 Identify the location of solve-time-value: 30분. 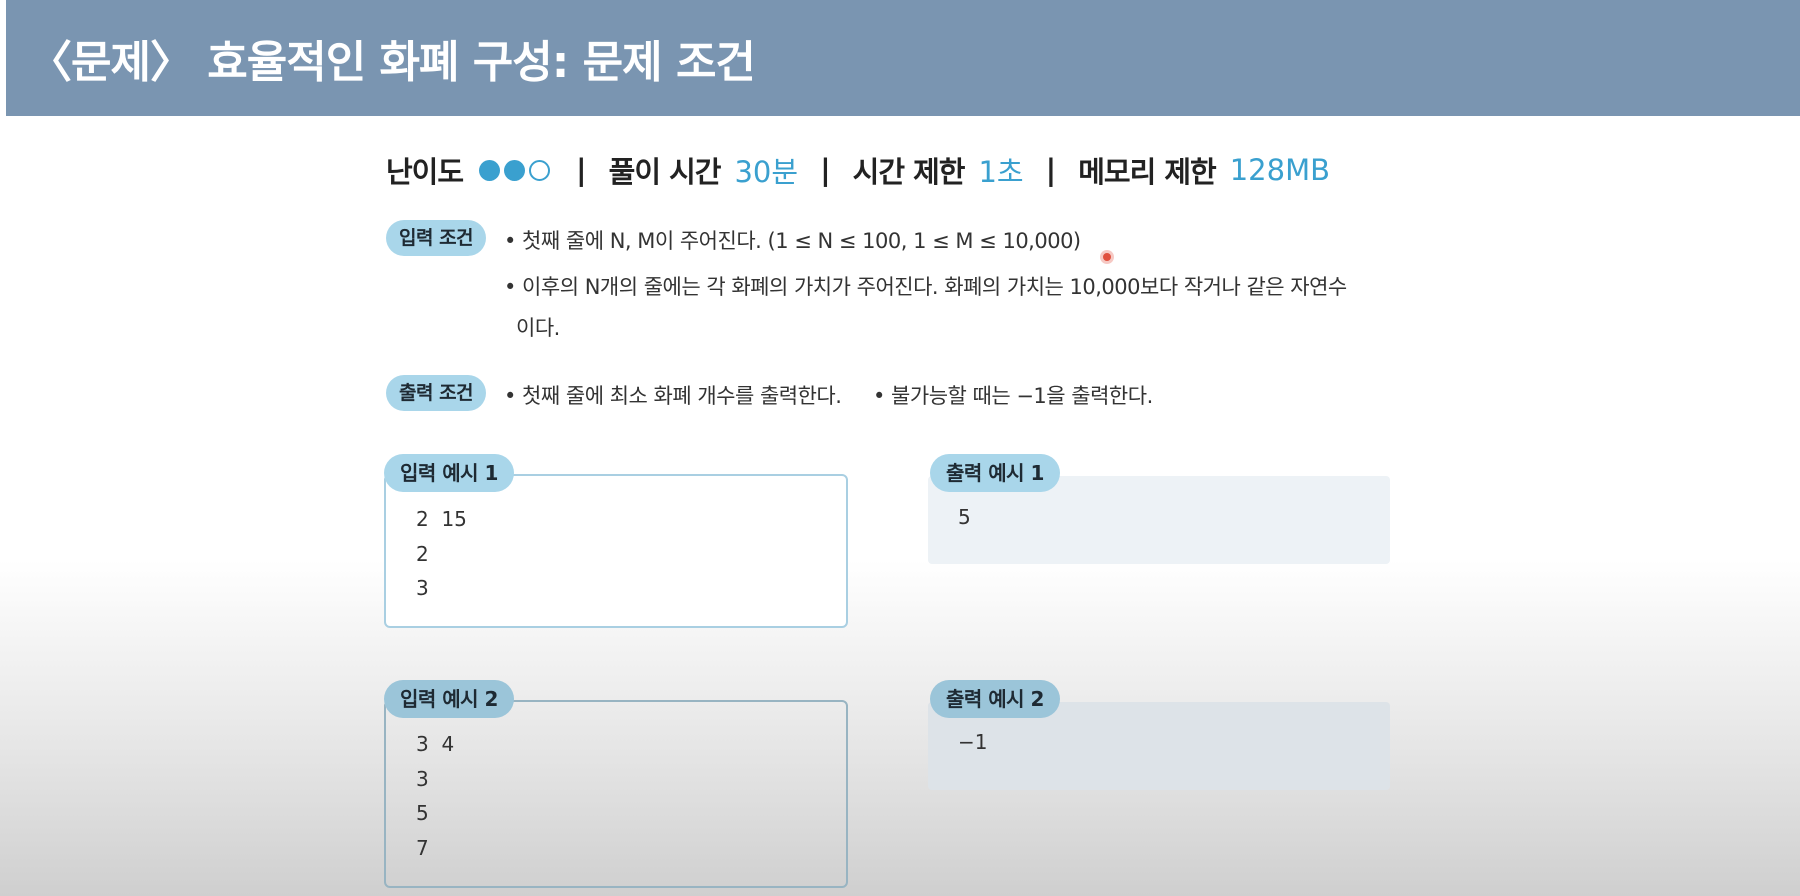
(766, 172).